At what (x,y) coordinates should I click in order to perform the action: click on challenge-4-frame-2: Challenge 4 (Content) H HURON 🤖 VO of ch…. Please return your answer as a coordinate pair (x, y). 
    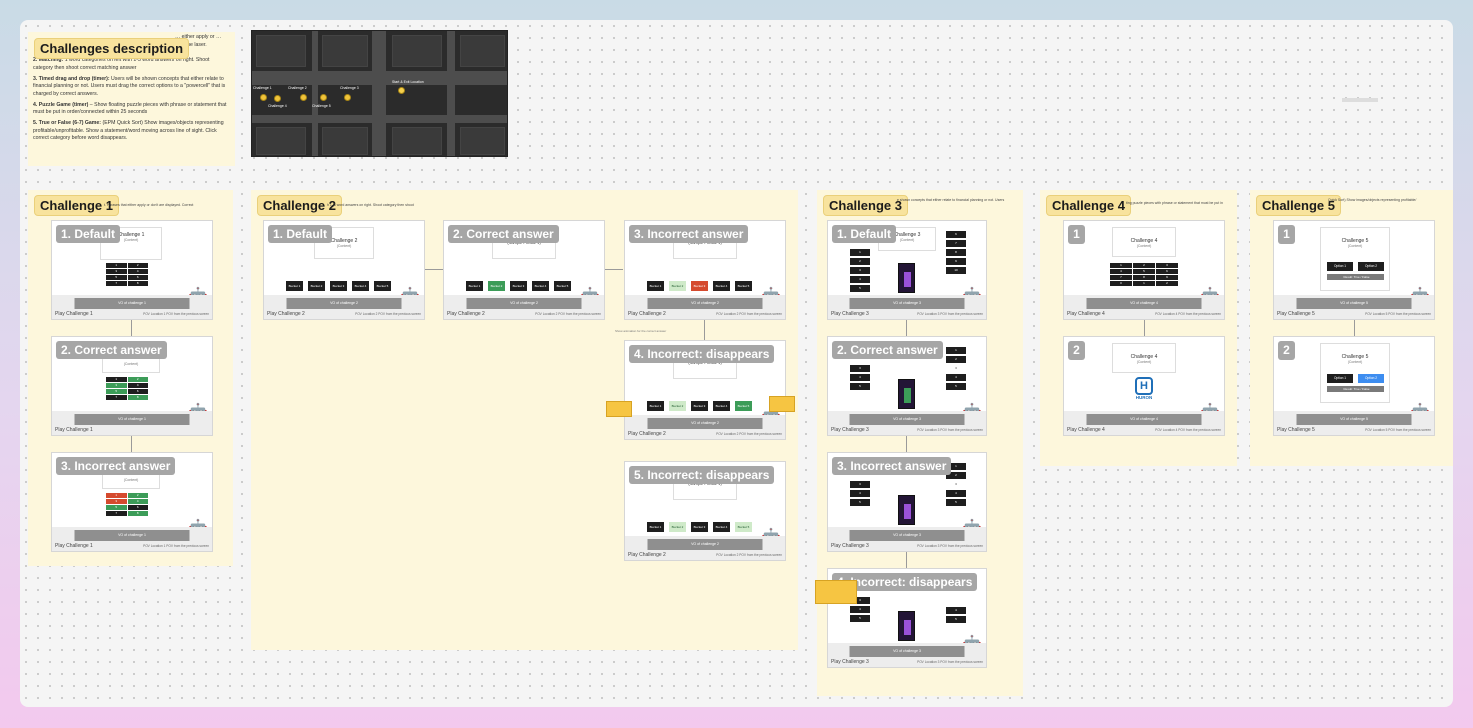
    Looking at the image, I should click on (1144, 386).